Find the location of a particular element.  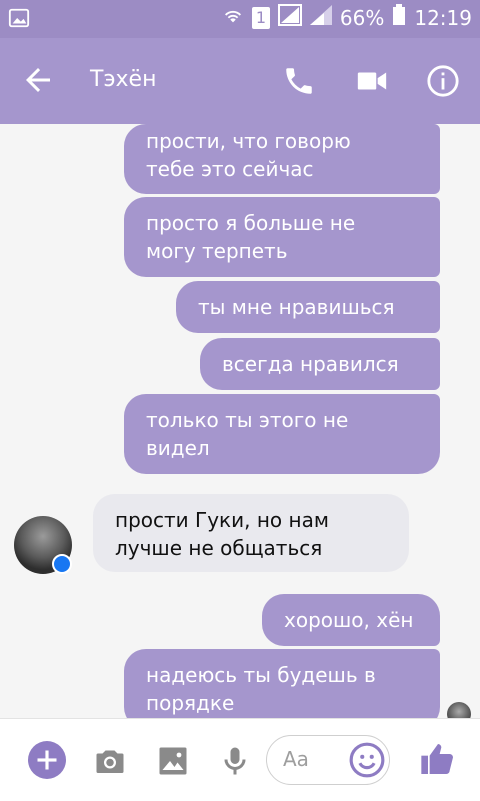

message-line: просто я больше не is located at coordinates (251, 223).